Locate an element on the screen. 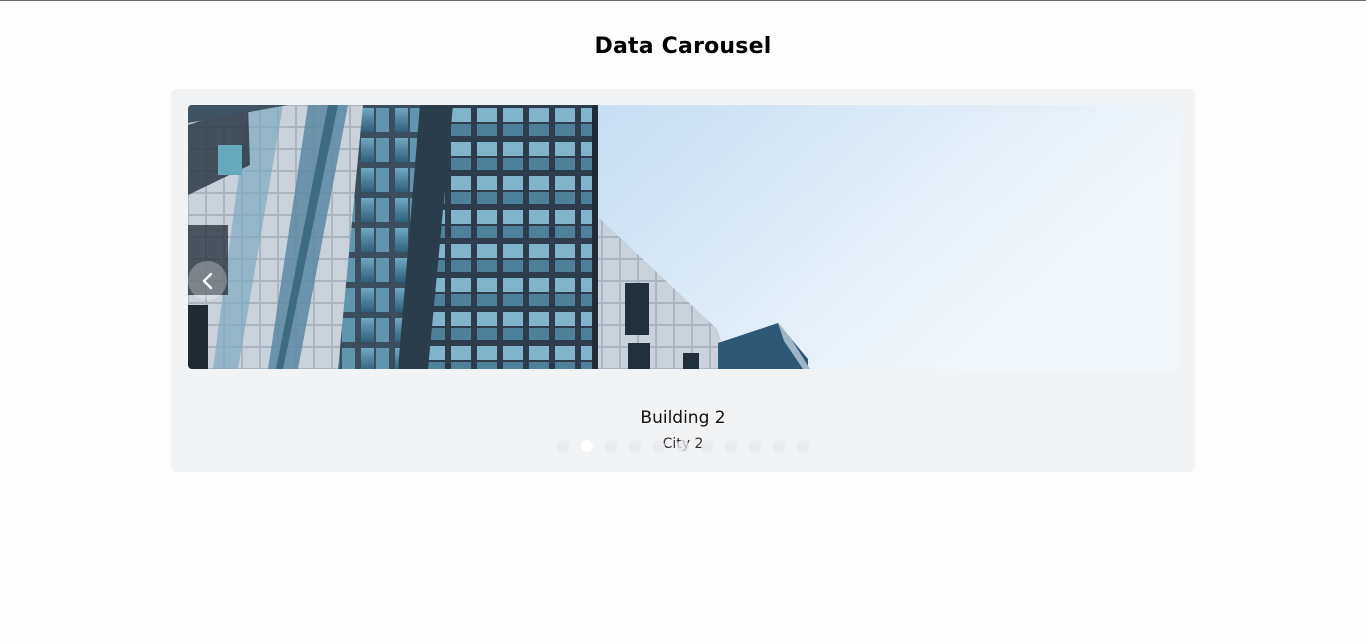  slide-title: Building 2 is located at coordinates (683, 418).